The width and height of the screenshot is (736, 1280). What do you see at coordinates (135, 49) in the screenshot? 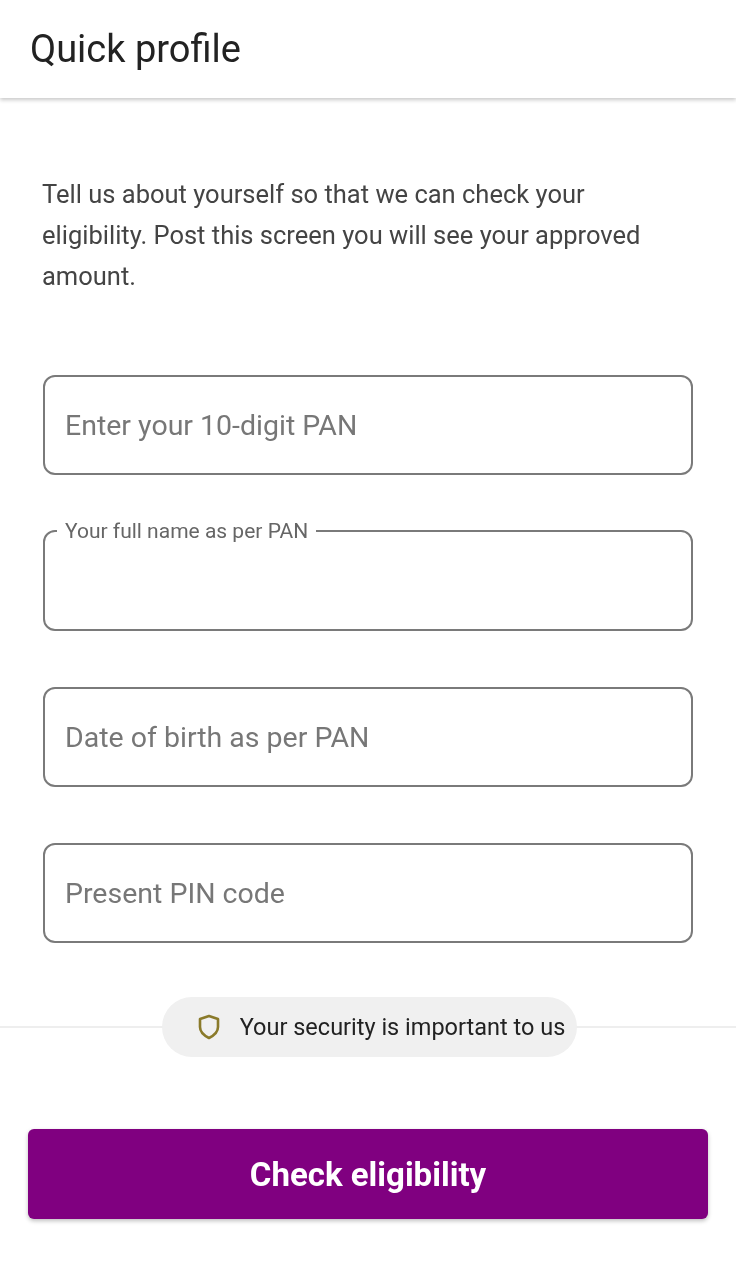
I see `screen-title: Quick profile` at bounding box center [135, 49].